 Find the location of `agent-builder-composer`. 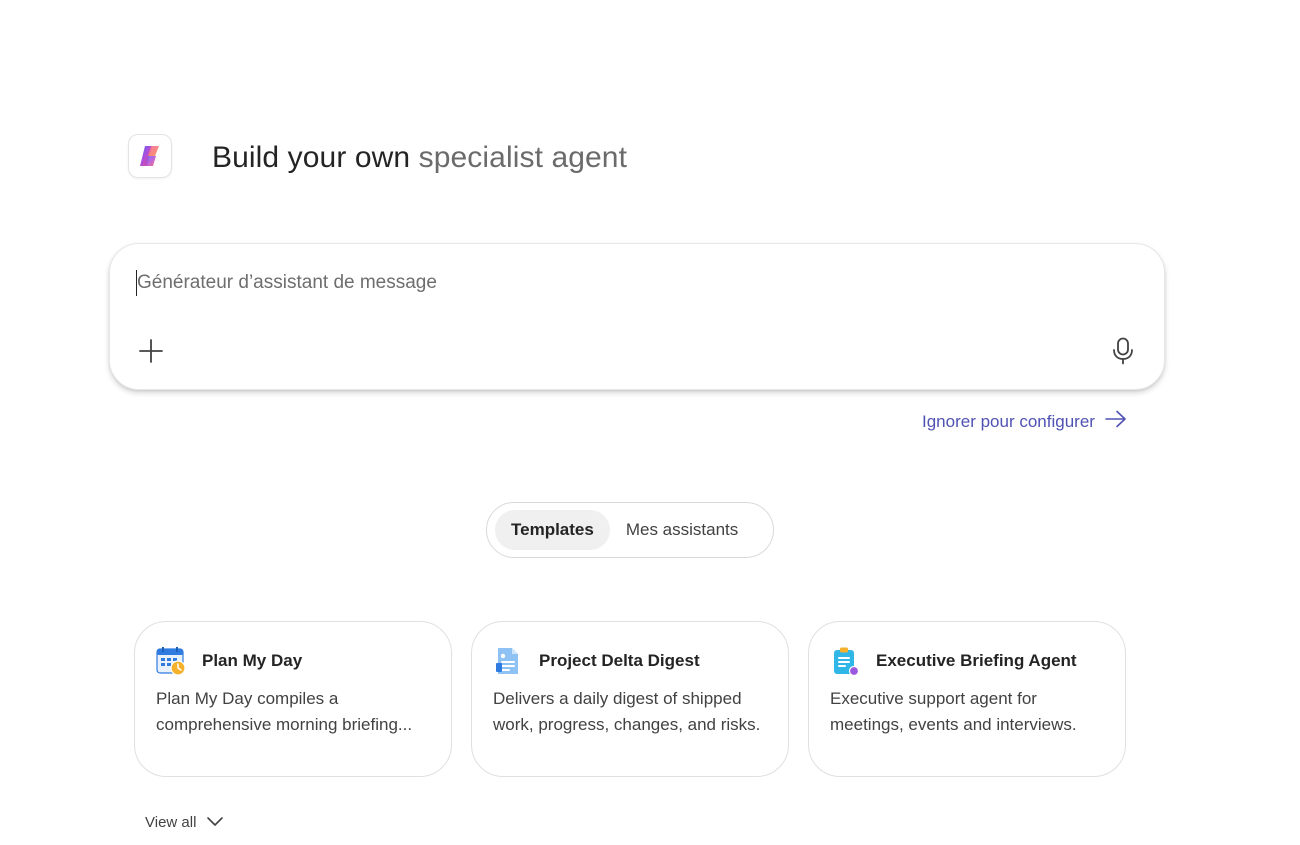

agent-builder-composer is located at coordinates (637, 316).